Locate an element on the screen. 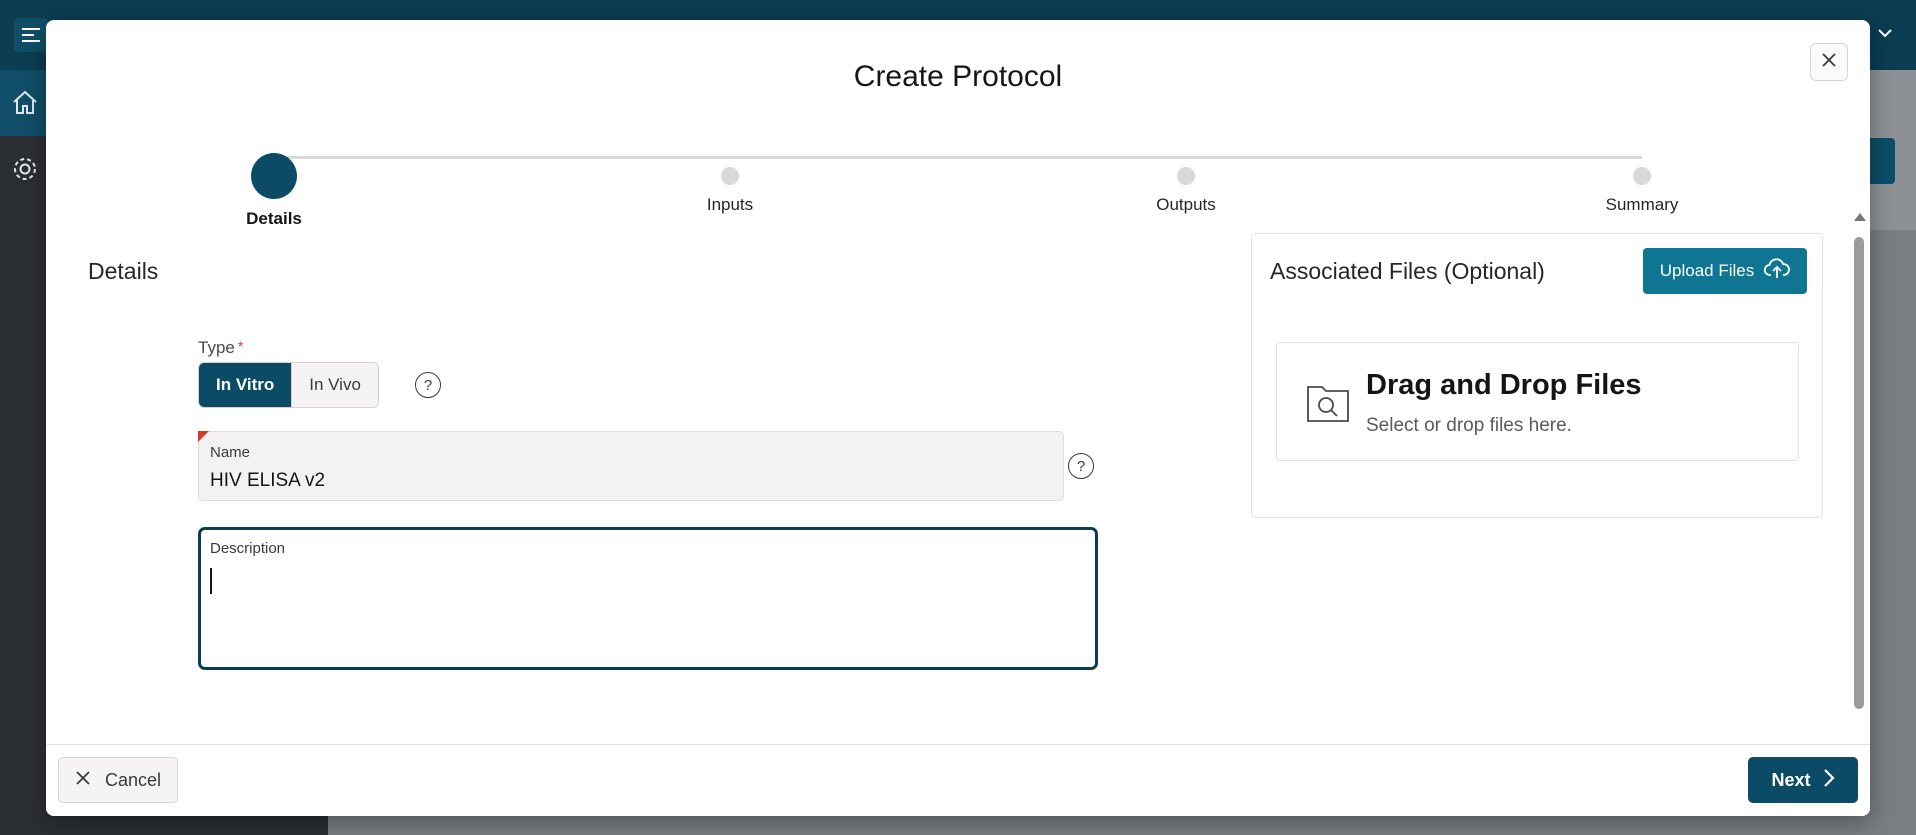 Image resolution: width=1916 pixels, height=835 pixels. step-outputs: Outputs is located at coordinates (1186, 173).